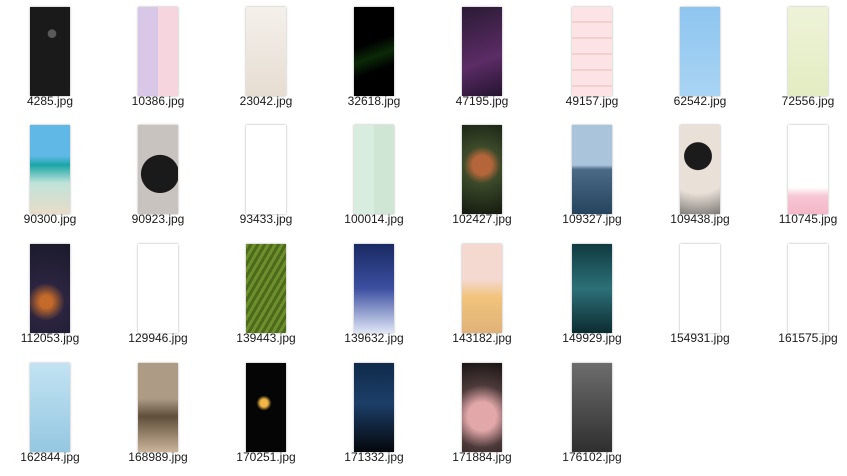  Describe the element at coordinates (808, 338) in the screenshot. I see `file-name: 161575.jpg` at that location.